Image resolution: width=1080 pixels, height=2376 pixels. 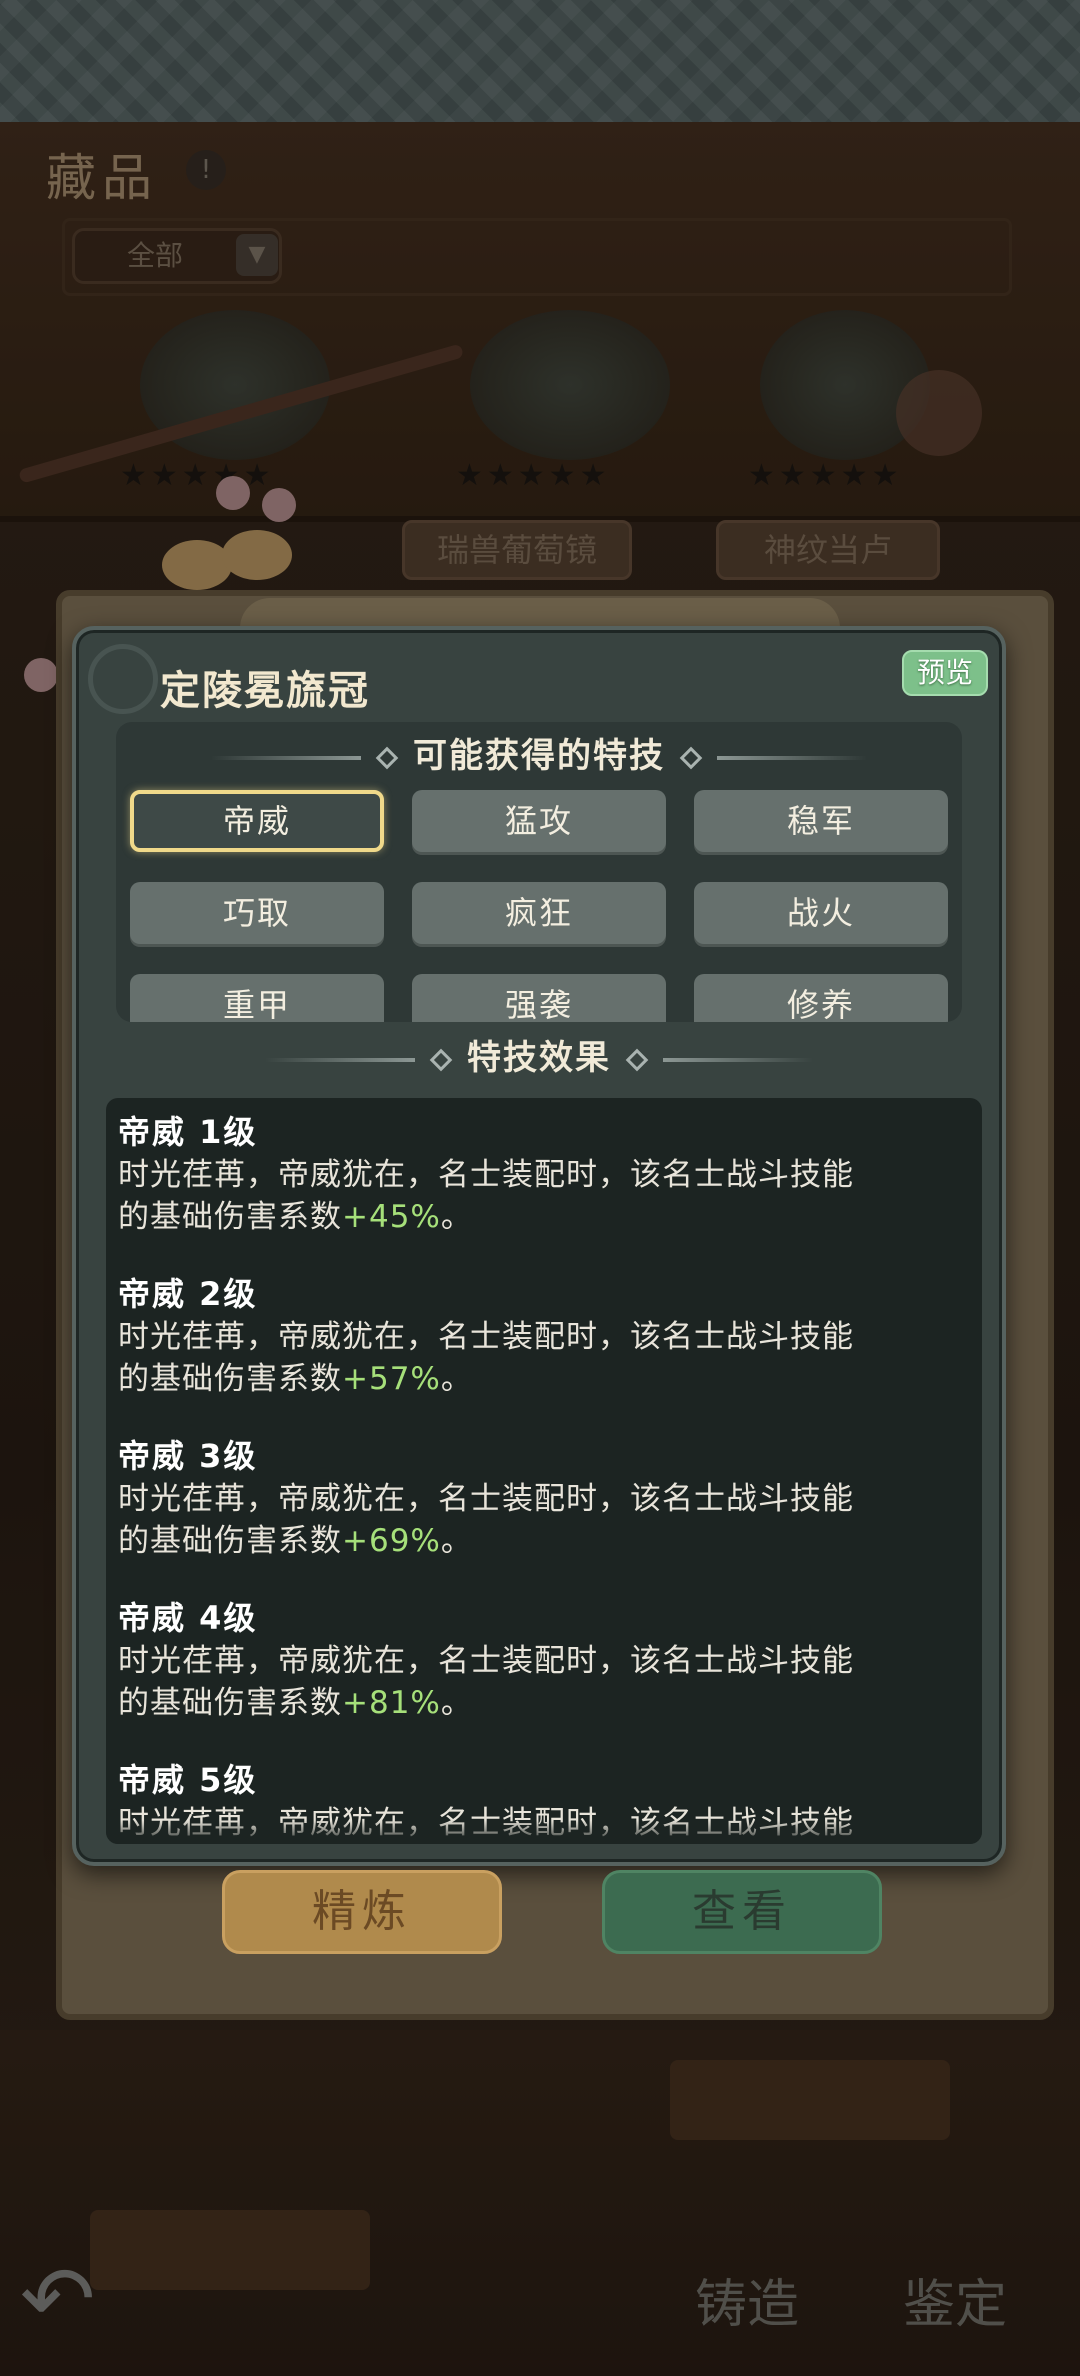 What do you see at coordinates (391, 1541) in the screenshot?
I see `effect-value: +69%` at bounding box center [391, 1541].